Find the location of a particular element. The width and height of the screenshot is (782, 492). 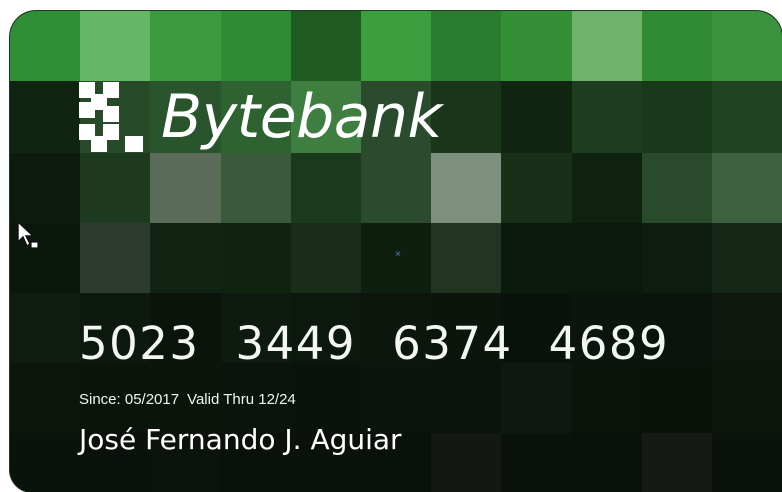

bytebank-pixel-logo-icon is located at coordinates (111, 117).